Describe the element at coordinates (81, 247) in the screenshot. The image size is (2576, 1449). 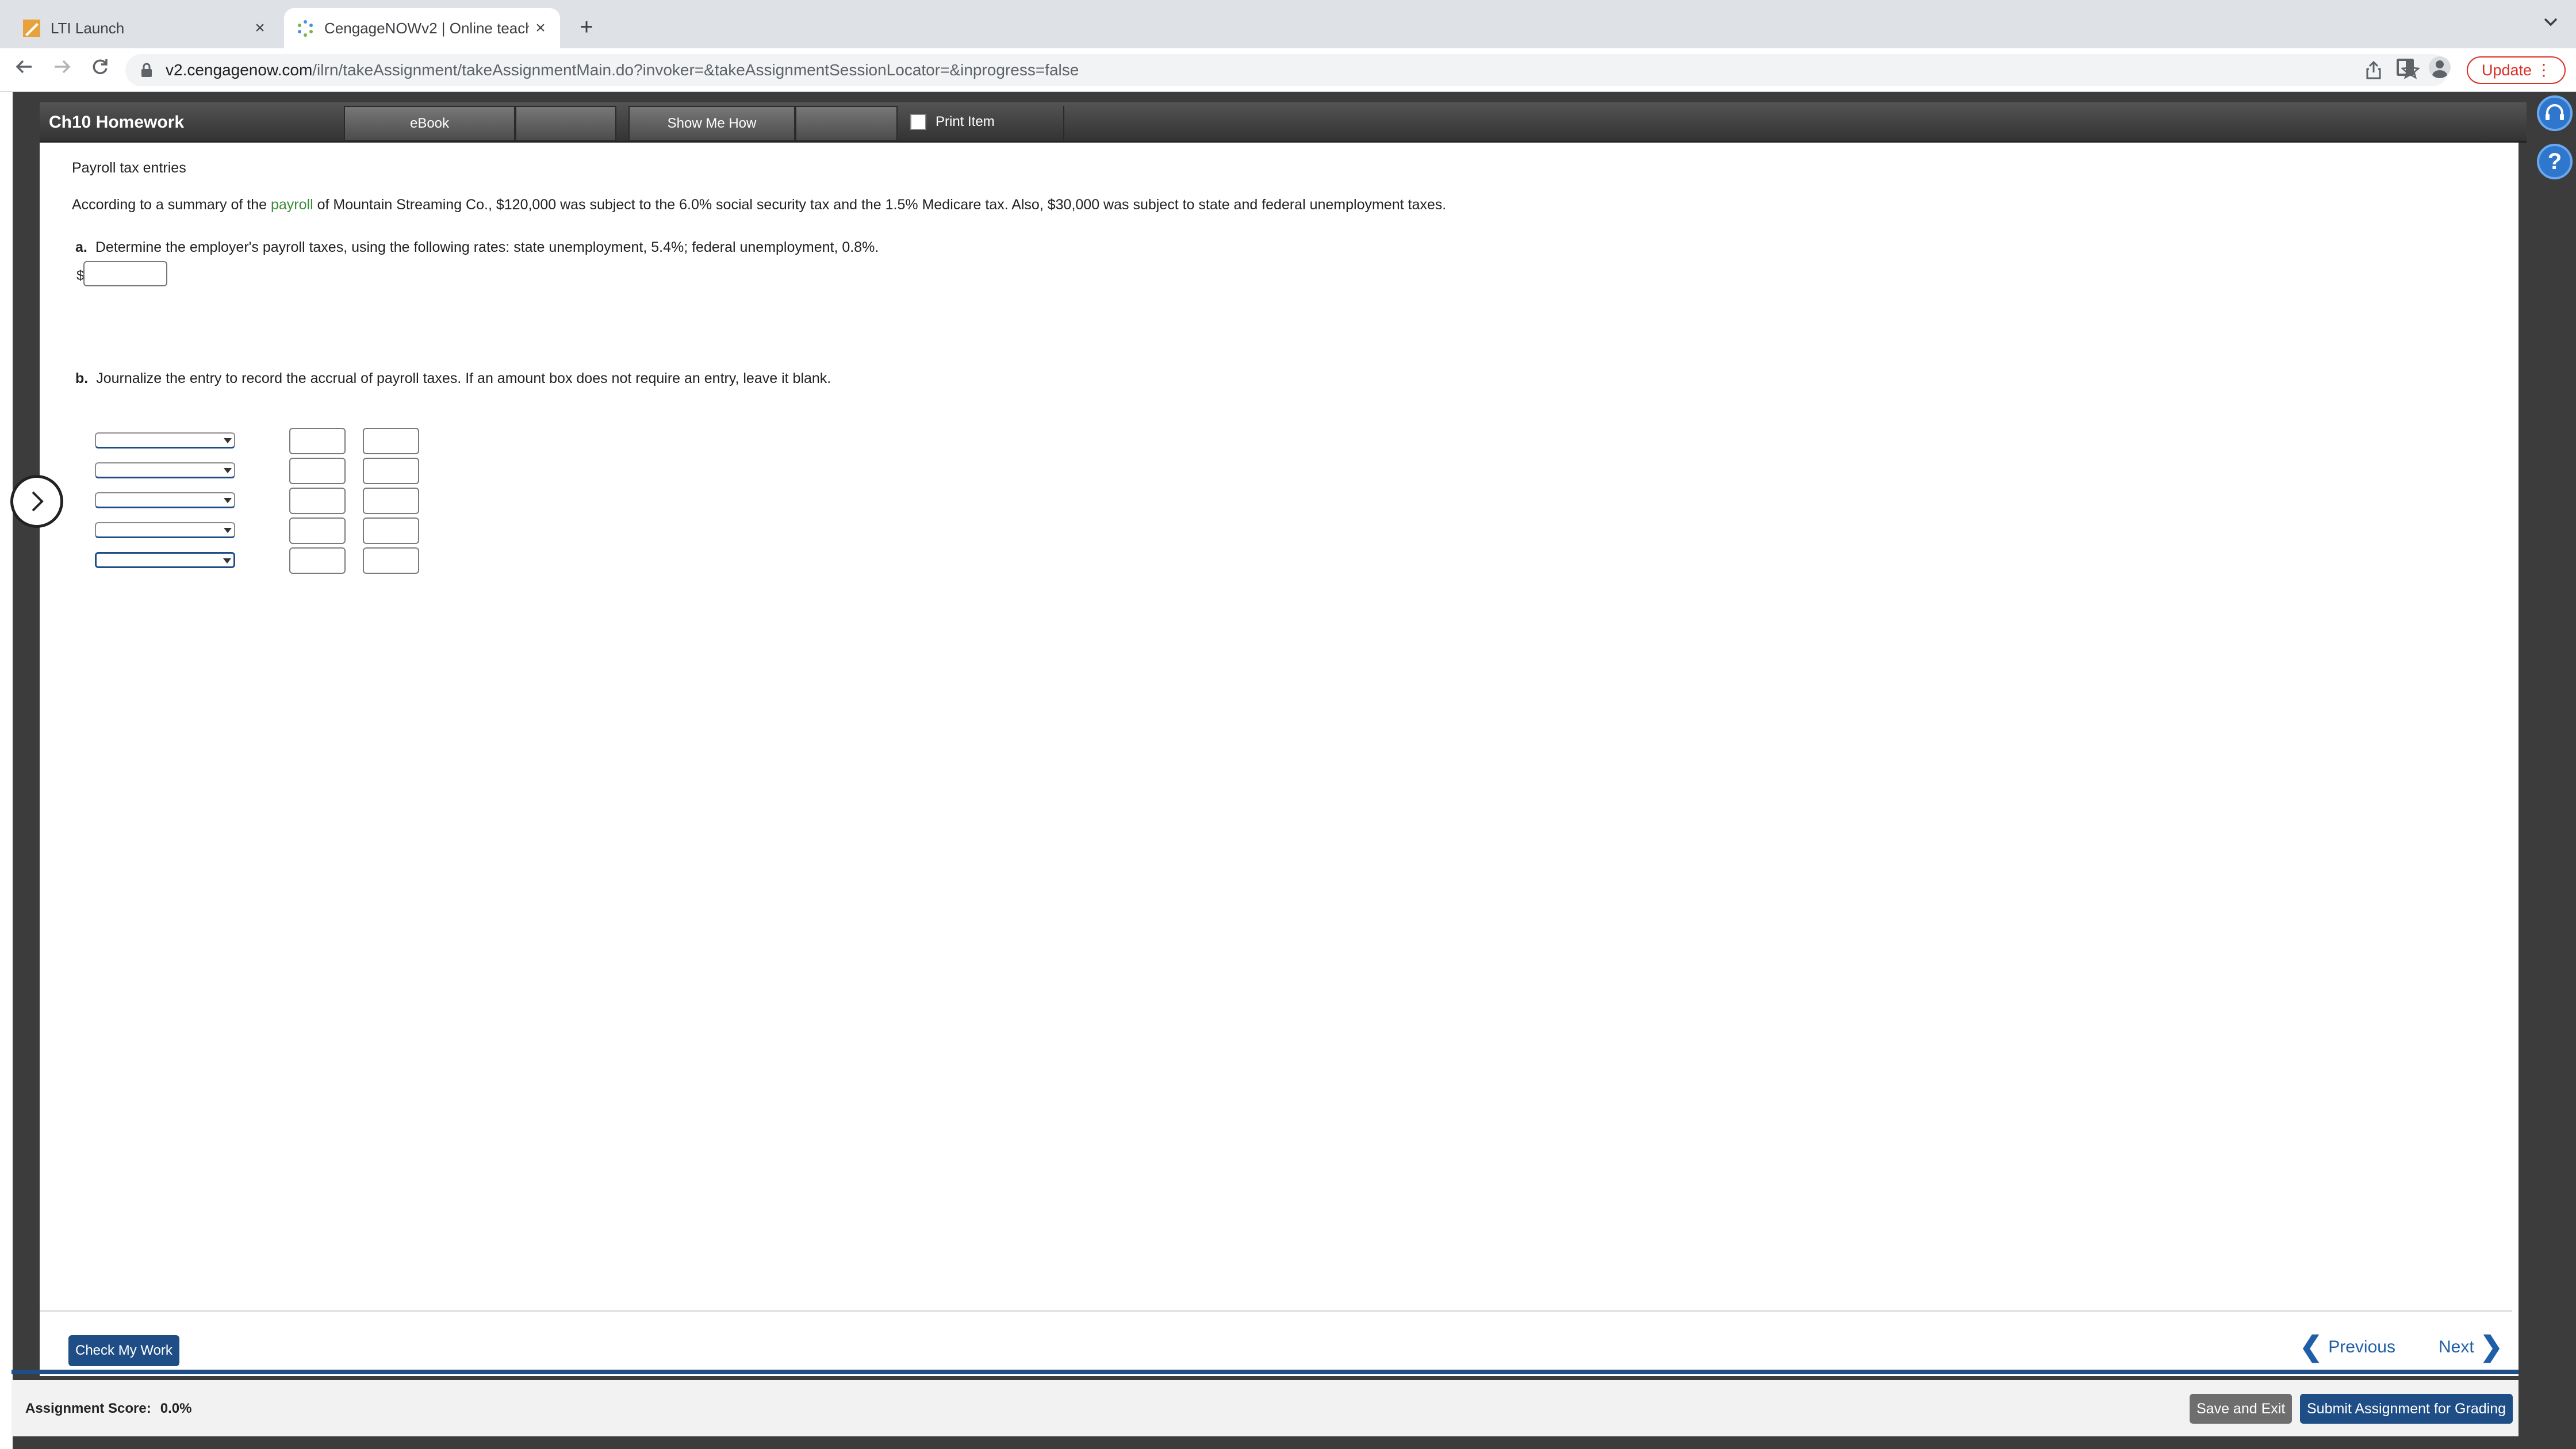
I see `part-a-label: a.` at that location.